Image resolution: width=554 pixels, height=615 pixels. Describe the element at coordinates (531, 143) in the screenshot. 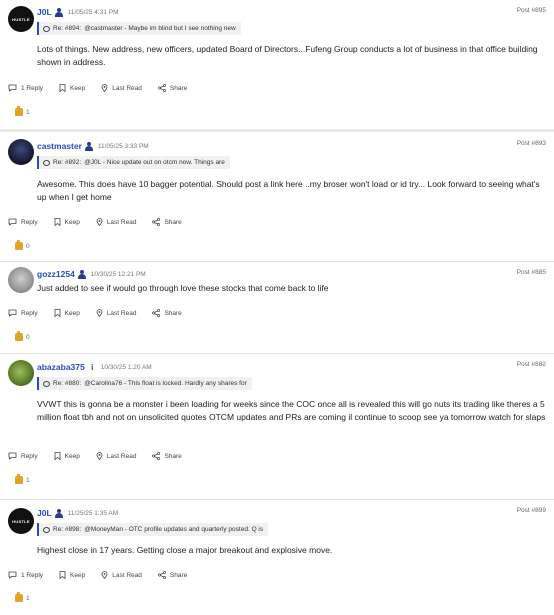

I see `post-number: Post #893` at that location.